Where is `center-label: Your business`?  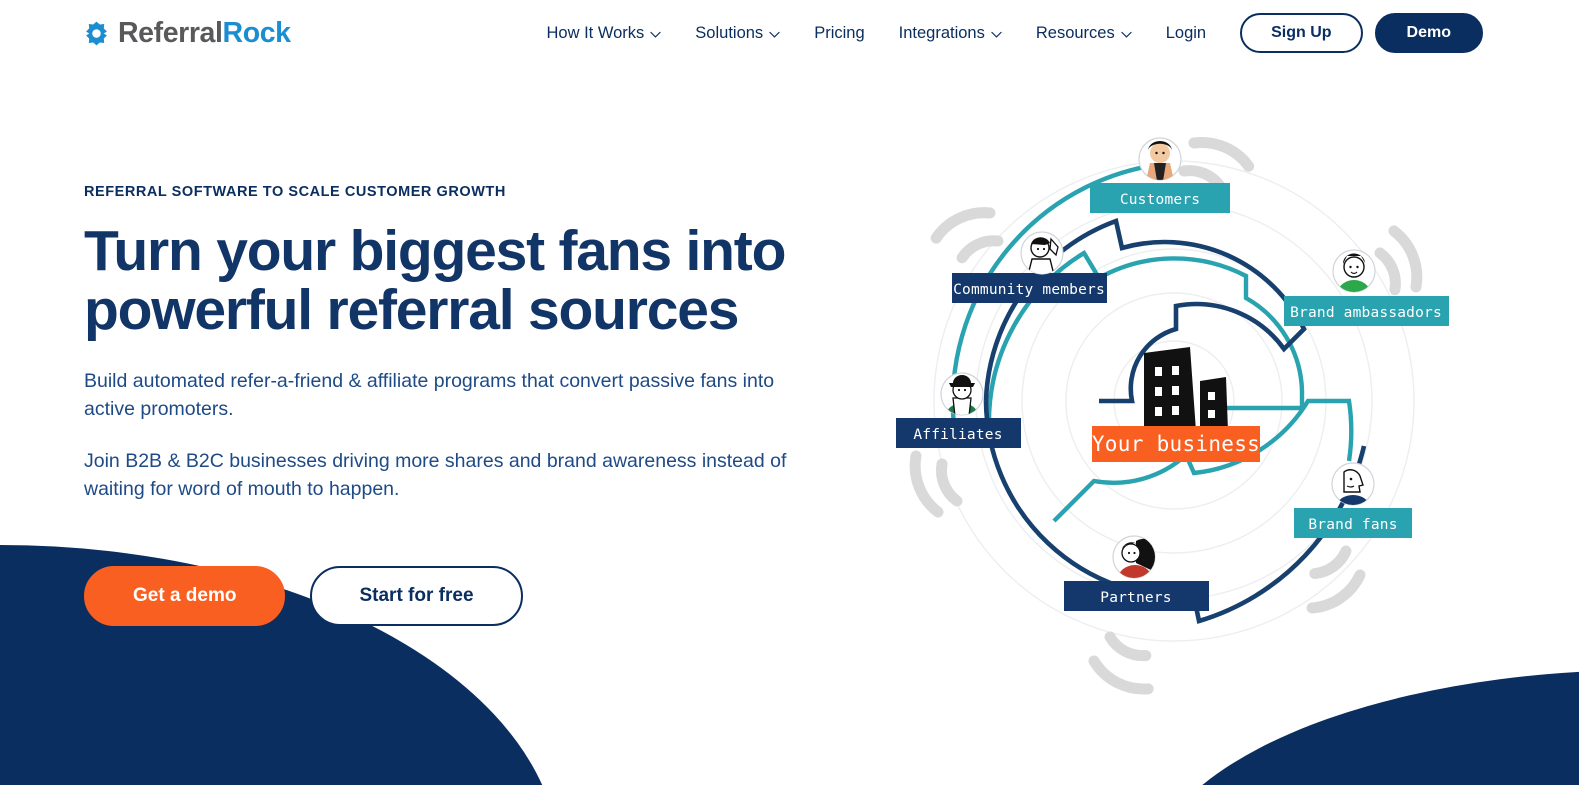 center-label: Your business is located at coordinates (1176, 444).